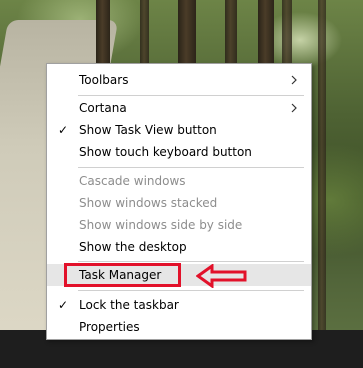 The height and width of the screenshot is (368, 363). Describe the element at coordinates (132, 181) in the screenshot. I see `menu-item-label: Cascade windows` at that location.